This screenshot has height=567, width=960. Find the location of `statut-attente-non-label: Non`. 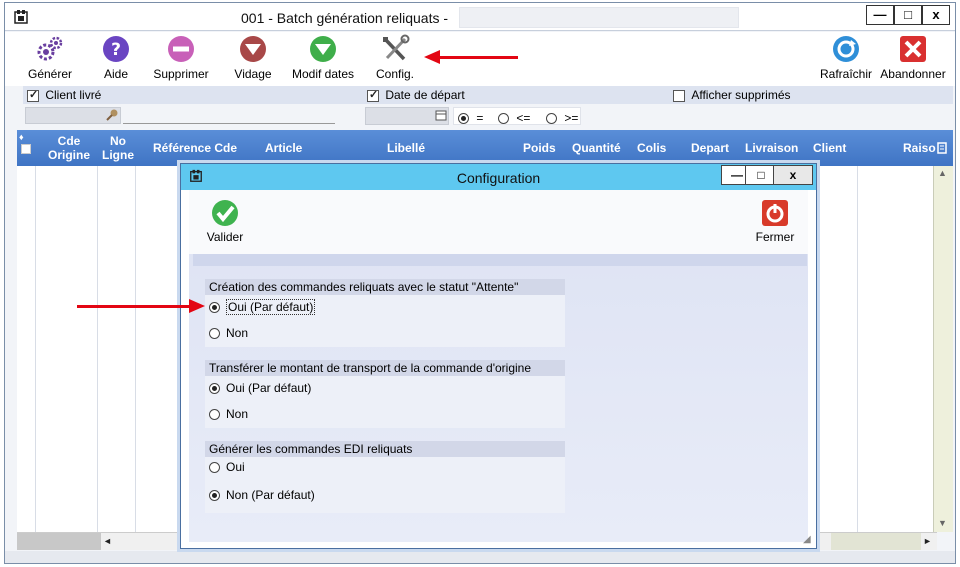

statut-attente-non-label: Non is located at coordinates (237, 333).